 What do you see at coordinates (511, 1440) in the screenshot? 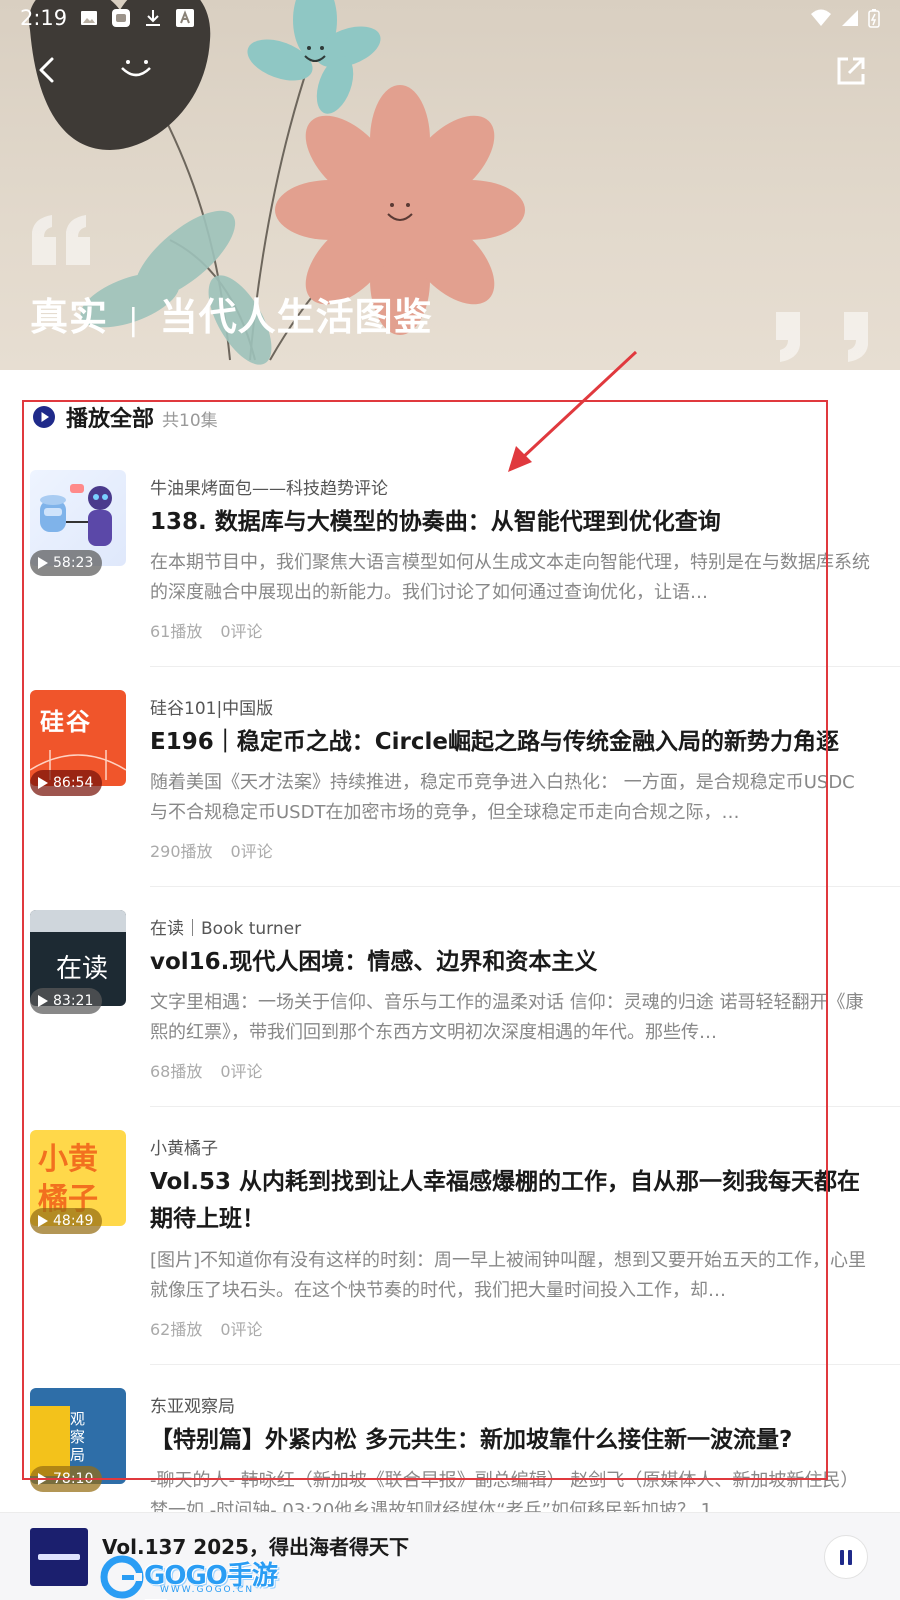
I see `episode-title: 【特别篇】外紧内松 多元共生：新加坡靠什么接住新一波流量?` at bounding box center [511, 1440].